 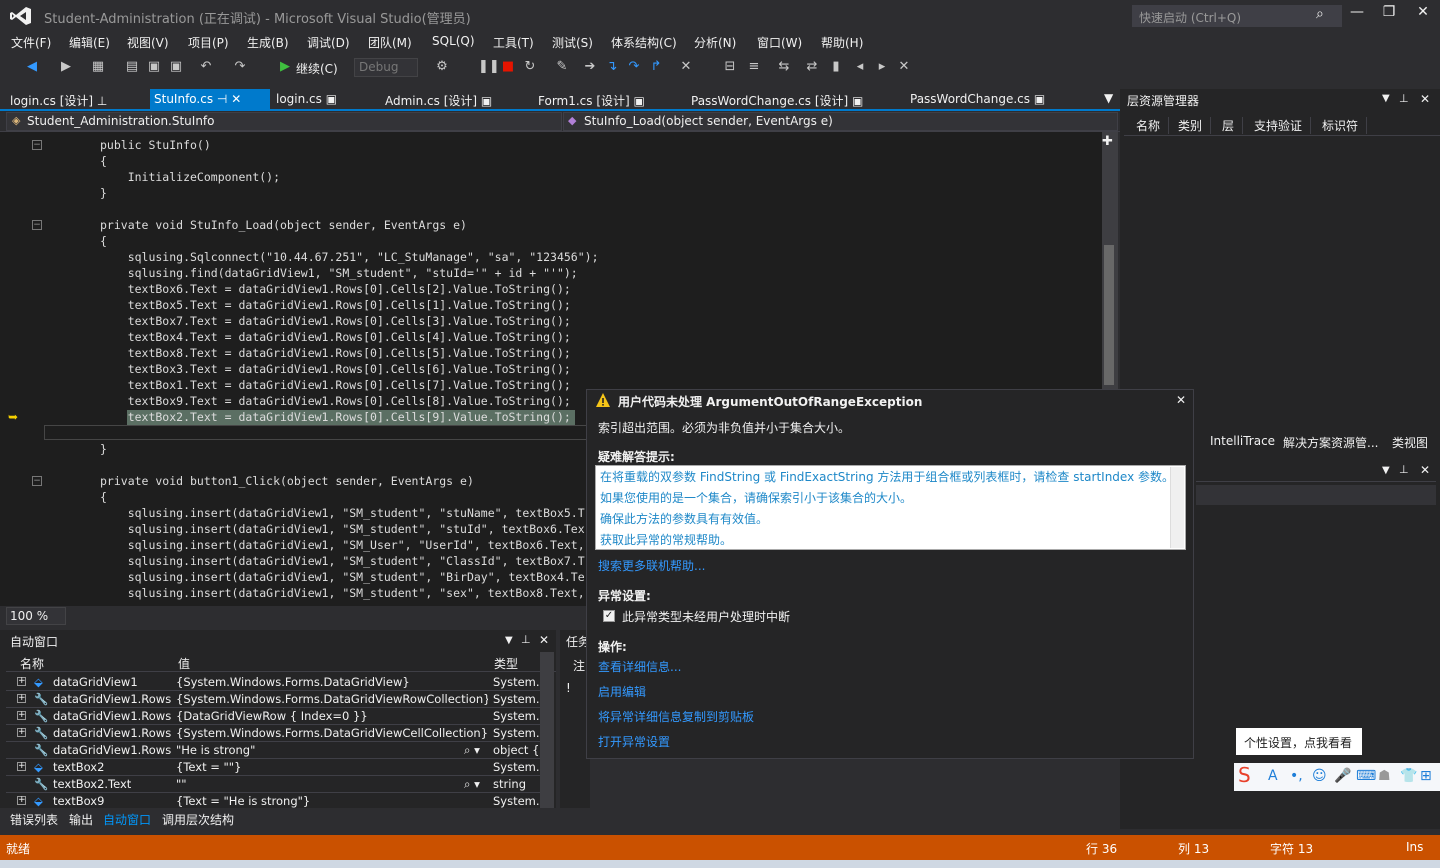 What do you see at coordinates (32, 663) in the screenshot?
I see `column-name-header: 名称` at bounding box center [32, 663].